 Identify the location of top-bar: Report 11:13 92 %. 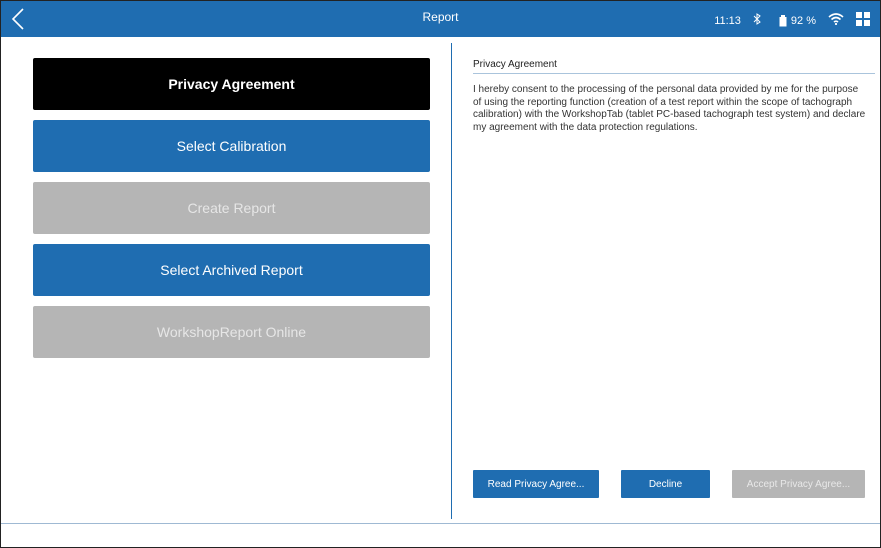
(440, 19).